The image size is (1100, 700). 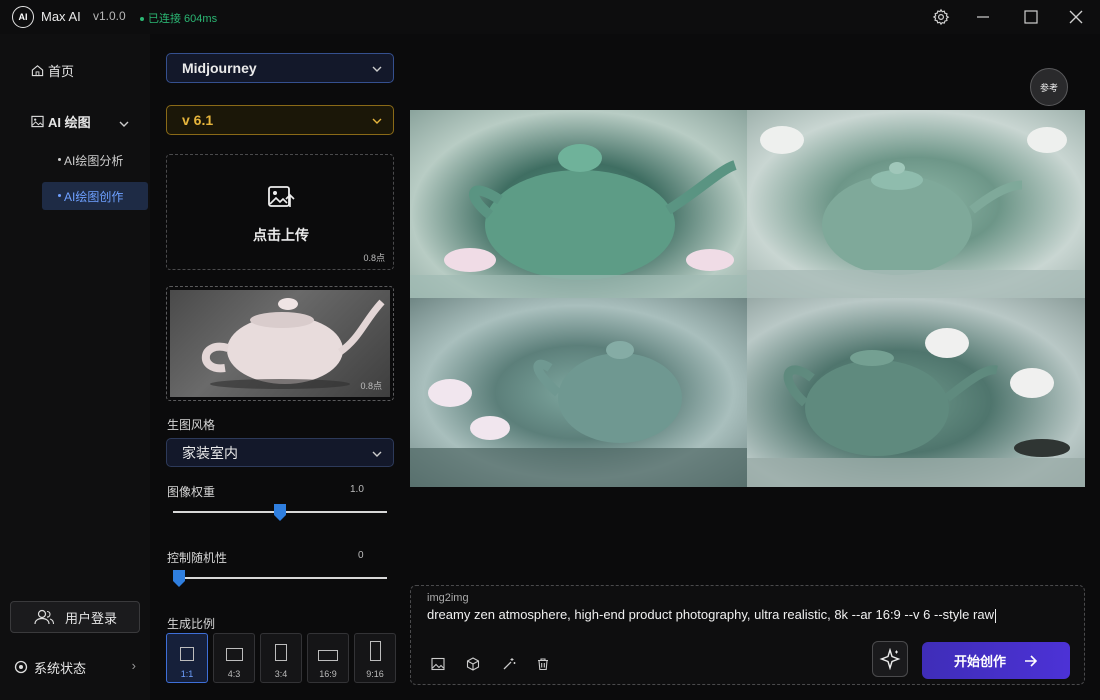 I want to click on model-select: Midjourney, so click(x=280, y=68).